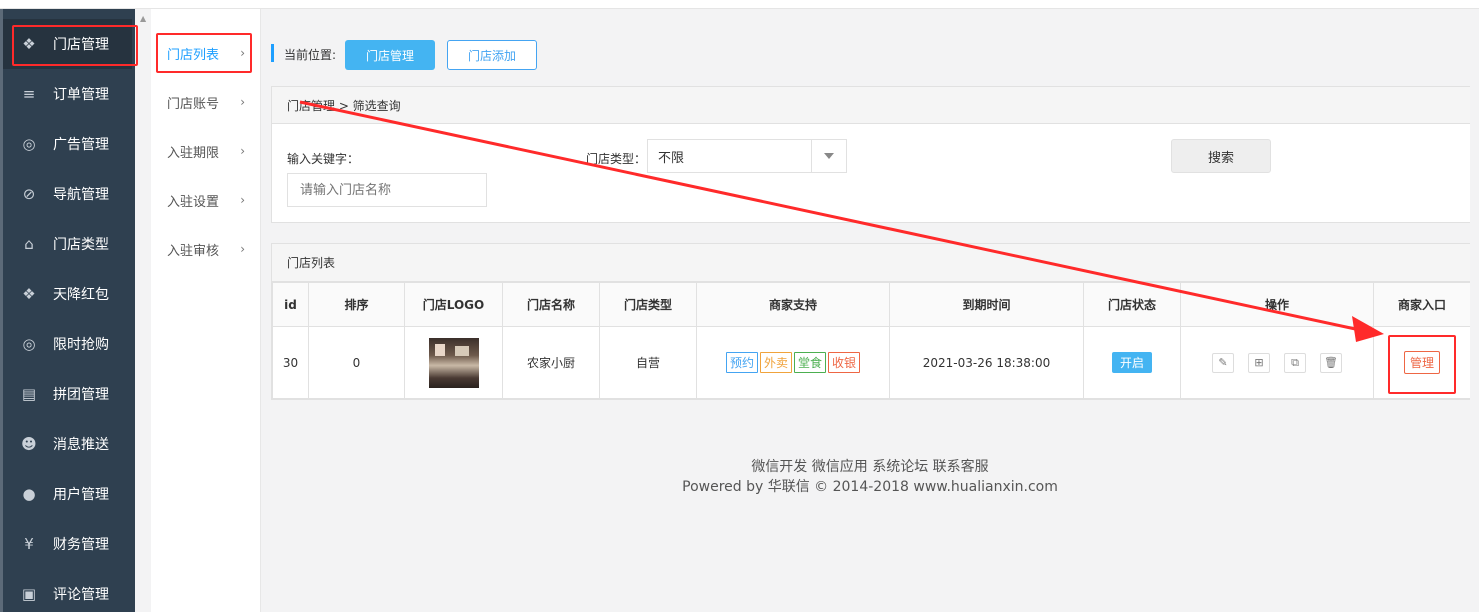 This screenshot has height=612, width=1479. I want to click on support-tag-cashier: 收银, so click(844, 362).